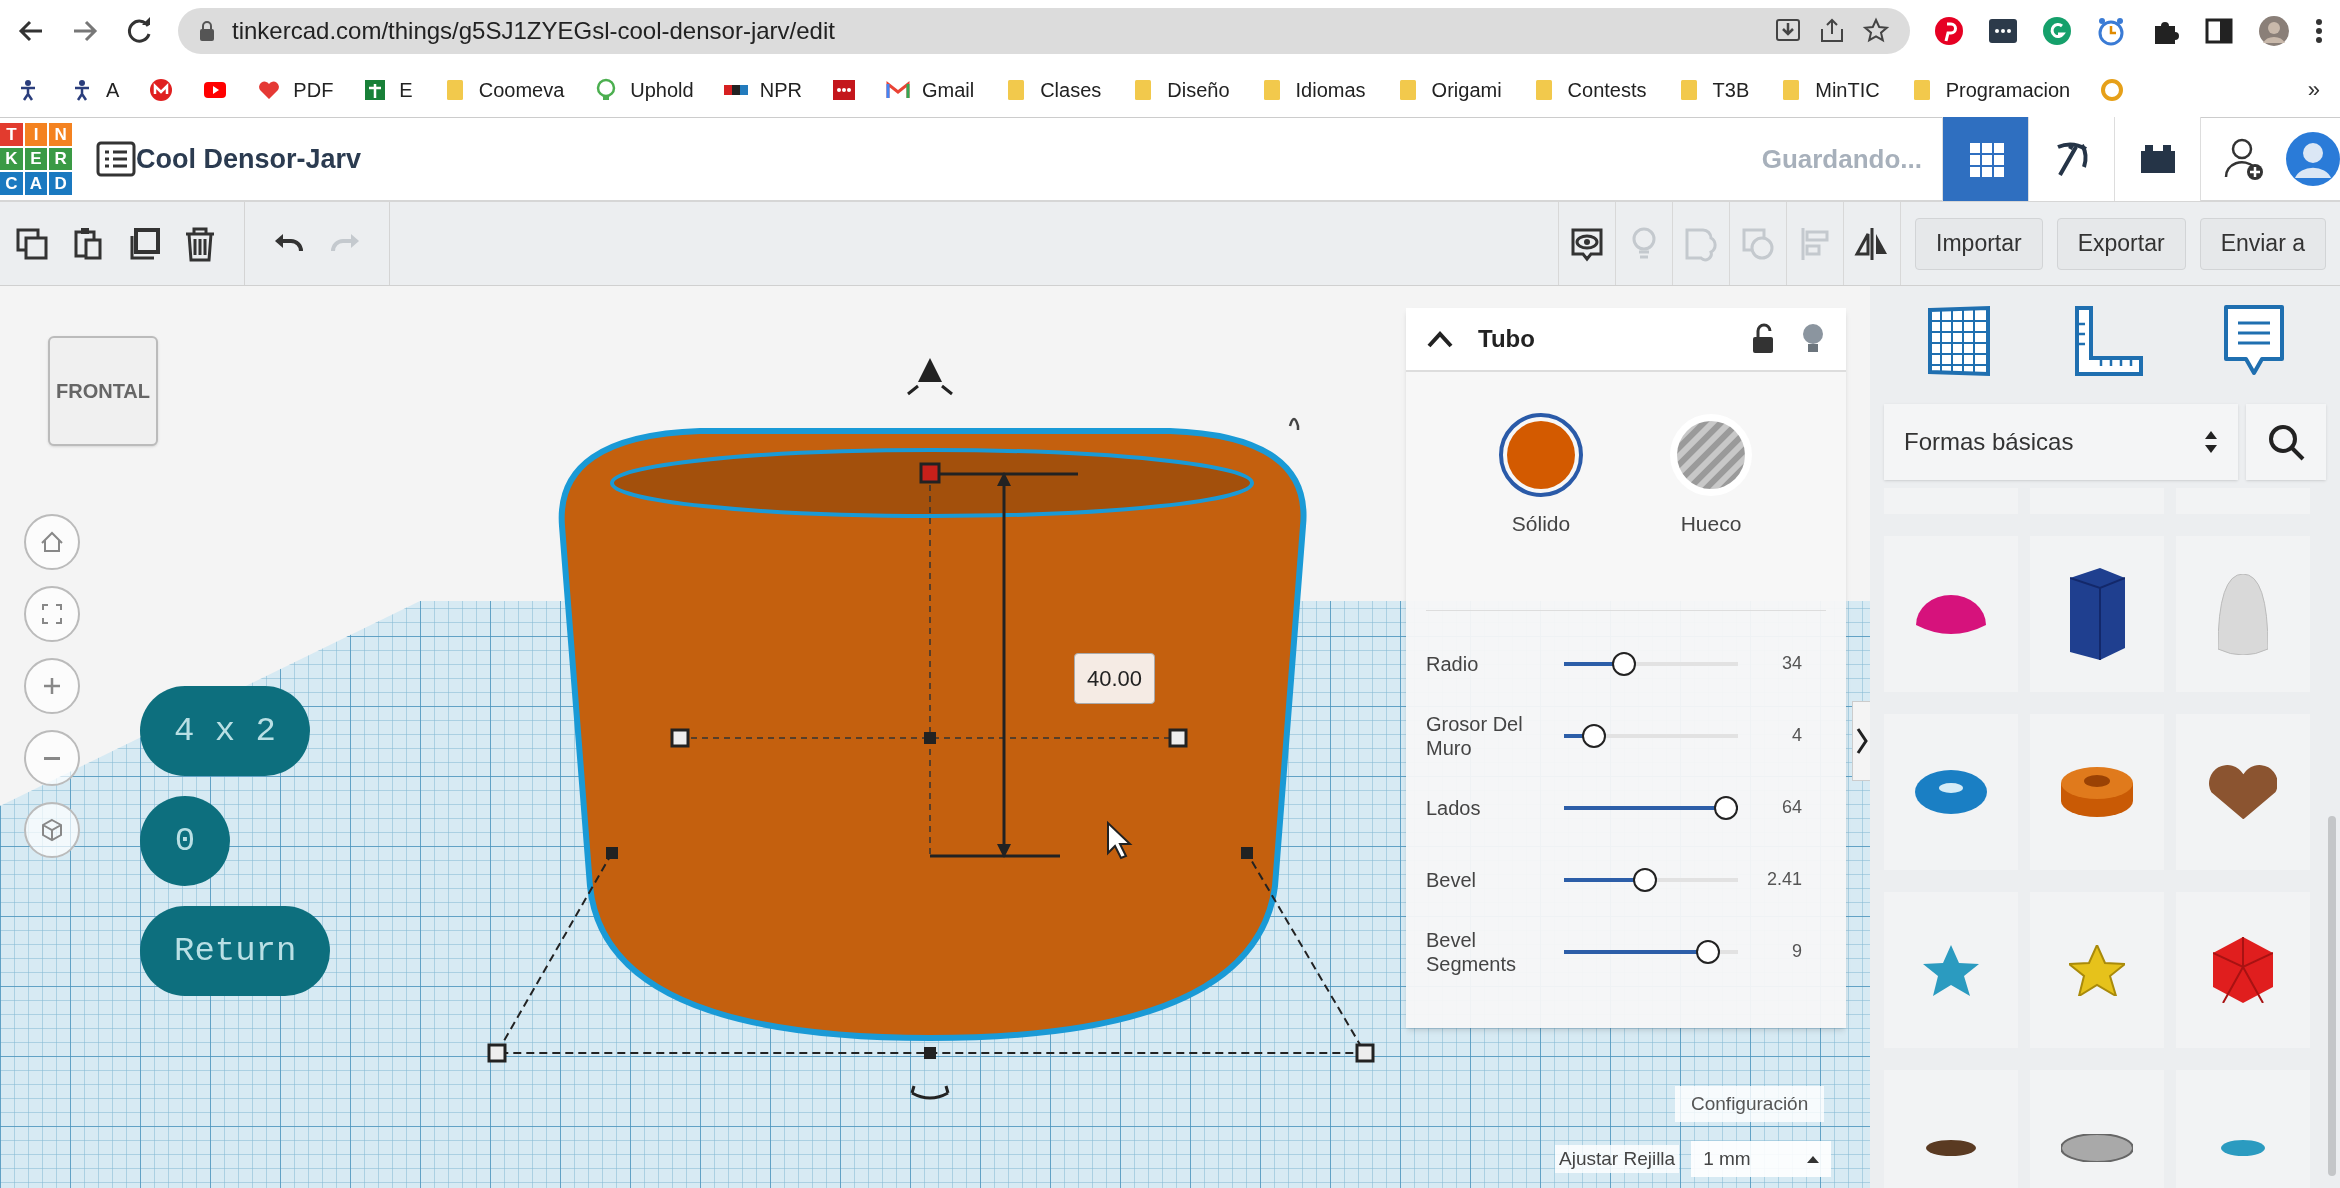  Describe the element at coordinates (2219, 31) in the screenshot. I see `side-panel-icon` at that location.